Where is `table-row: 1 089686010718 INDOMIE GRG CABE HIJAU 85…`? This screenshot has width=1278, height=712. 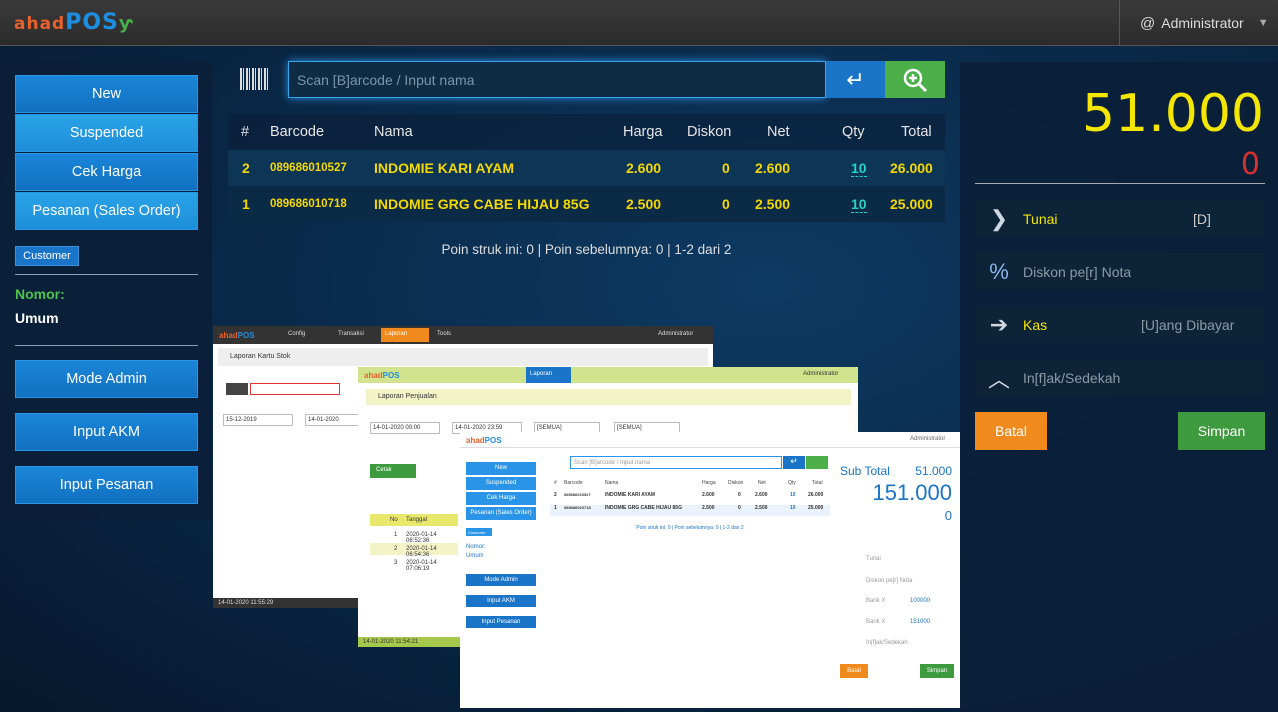
table-row: 1 089686010718 INDOMIE GRG CABE HIJAU 85… is located at coordinates (586, 204).